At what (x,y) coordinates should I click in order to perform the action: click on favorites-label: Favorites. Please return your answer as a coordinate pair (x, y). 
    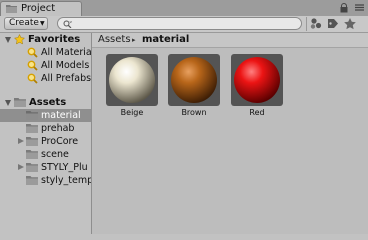
    Looking at the image, I should click on (54, 39).